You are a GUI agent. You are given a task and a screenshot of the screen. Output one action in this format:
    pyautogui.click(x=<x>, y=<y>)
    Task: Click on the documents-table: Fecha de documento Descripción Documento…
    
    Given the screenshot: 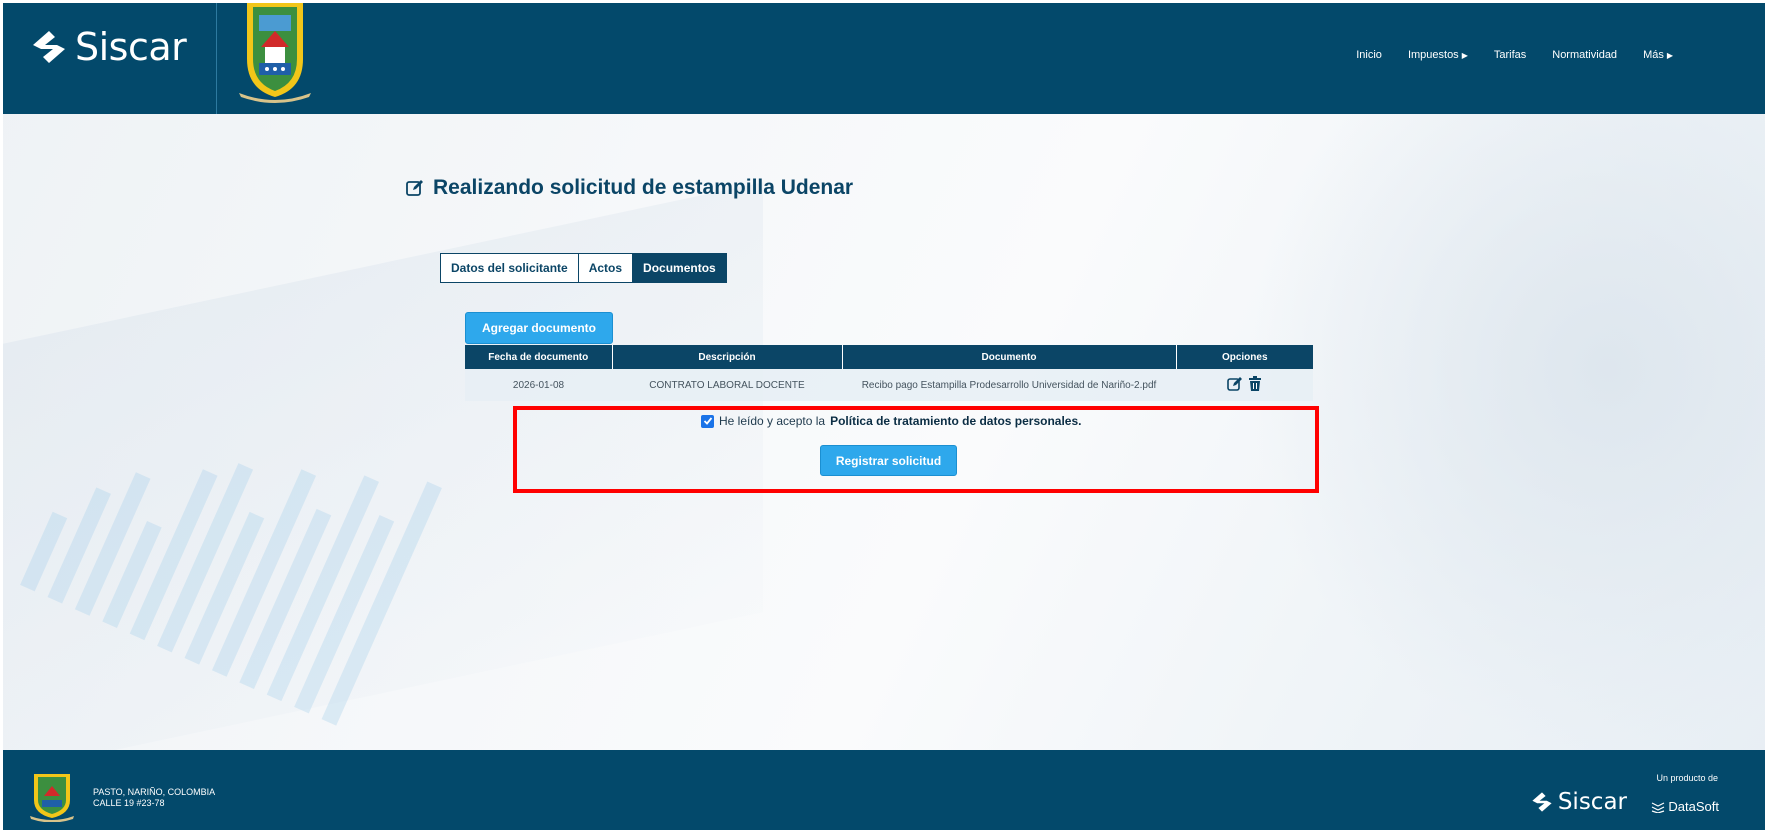 What is the action you would take?
    pyautogui.click(x=889, y=373)
    